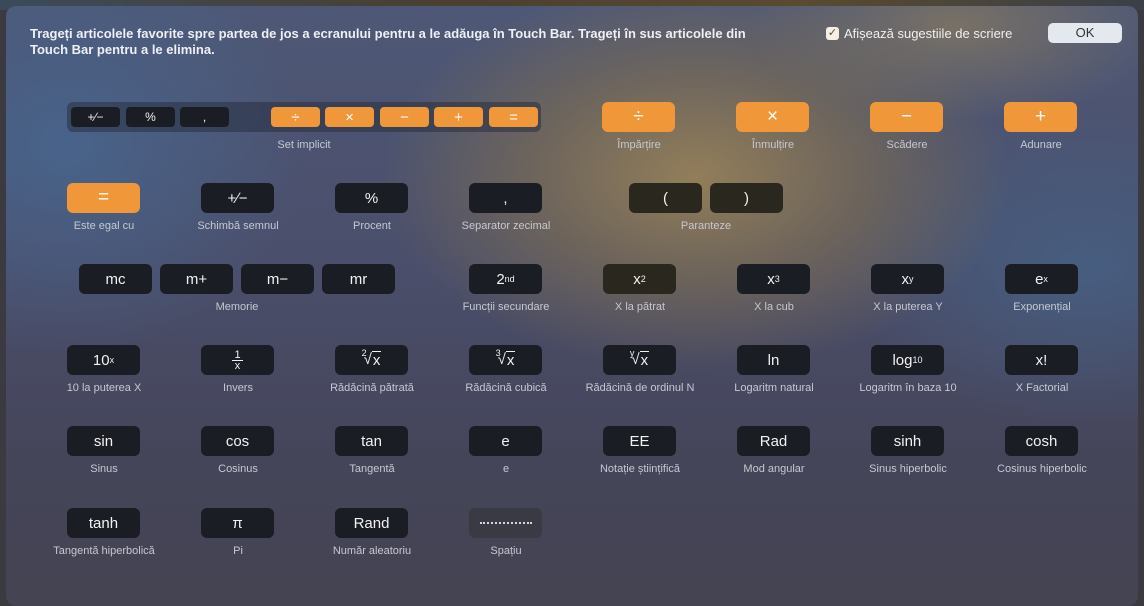 This screenshot has width=1144, height=606. I want to click on cosh-key: cosh, so click(1041, 441).